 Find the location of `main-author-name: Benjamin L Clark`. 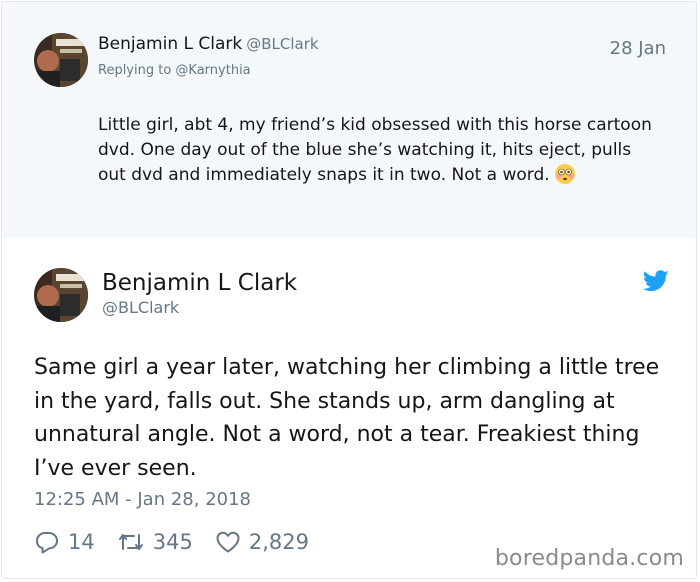

main-author-name: Benjamin L Clark is located at coordinates (199, 283).